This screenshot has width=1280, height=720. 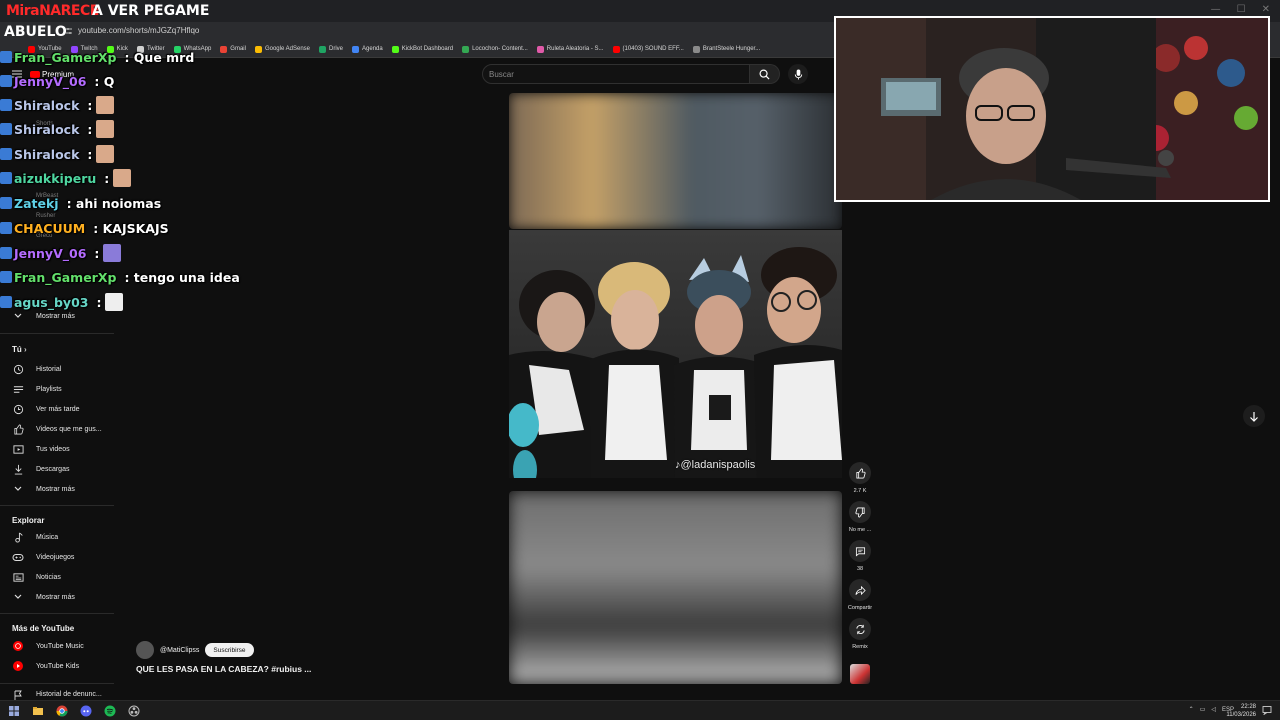 I want to click on search-input: Buscar, so click(x=616, y=74).